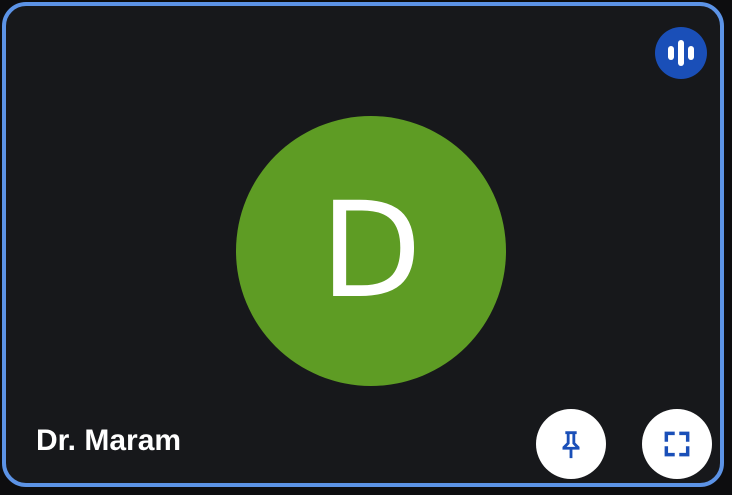 This screenshot has width=732, height=495. I want to click on pin-button, so click(571, 444).